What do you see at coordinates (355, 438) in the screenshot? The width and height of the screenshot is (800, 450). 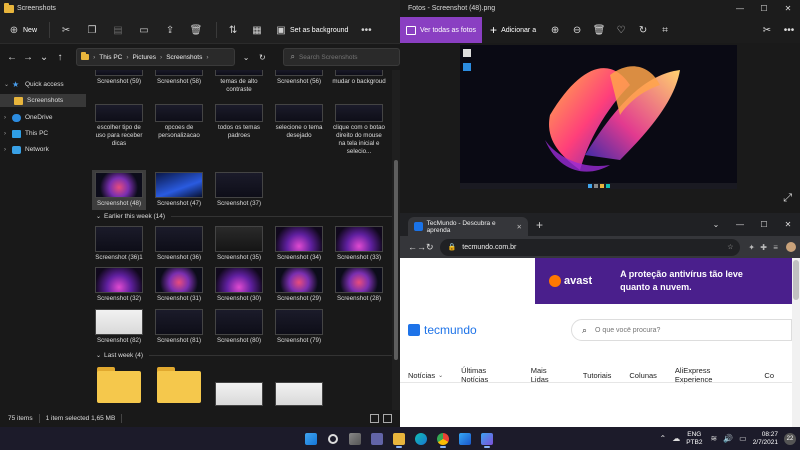 I see `task-view-button` at bounding box center [355, 438].